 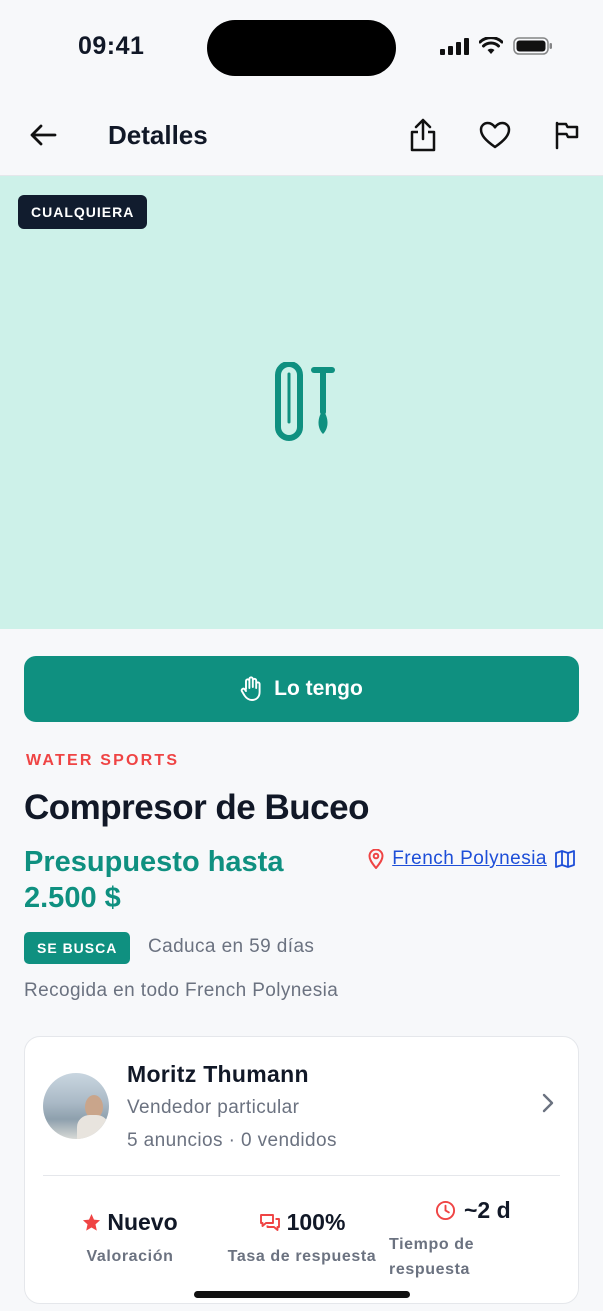 What do you see at coordinates (142, 1222) in the screenshot?
I see `rating-value: Nuevo` at bounding box center [142, 1222].